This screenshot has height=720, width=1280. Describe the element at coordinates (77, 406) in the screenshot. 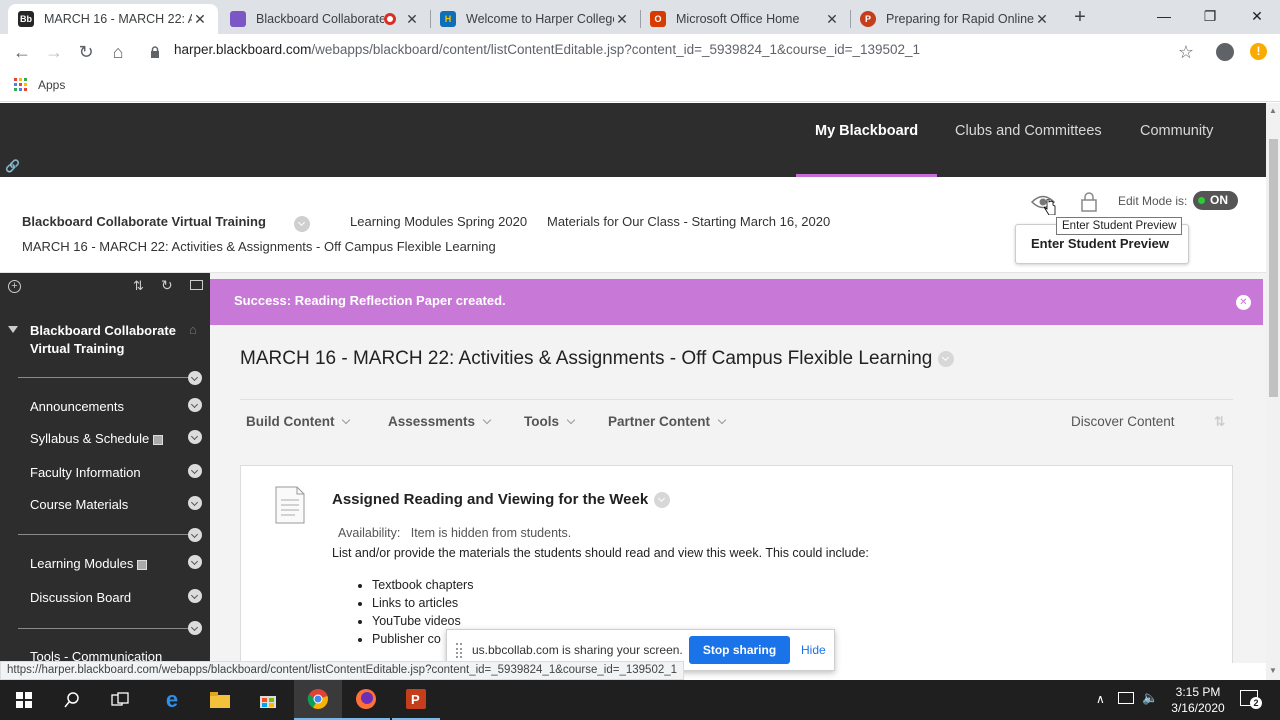

I see `sidebar-item-announcements: Announcements` at that location.